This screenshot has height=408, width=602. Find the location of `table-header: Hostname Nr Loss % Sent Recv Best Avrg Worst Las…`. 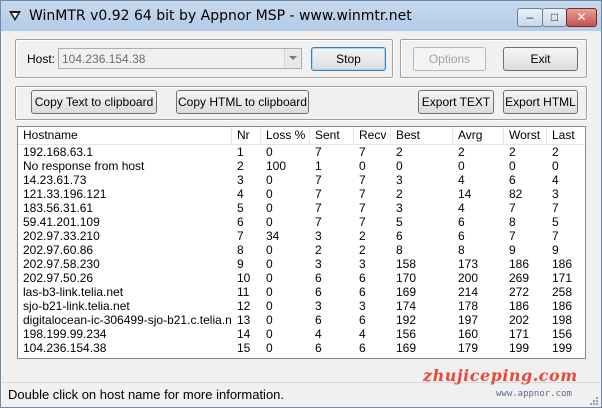

table-header: Hostname Nr Loss % Sent Recv Best Avrg Worst Las… is located at coordinates (301, 136).